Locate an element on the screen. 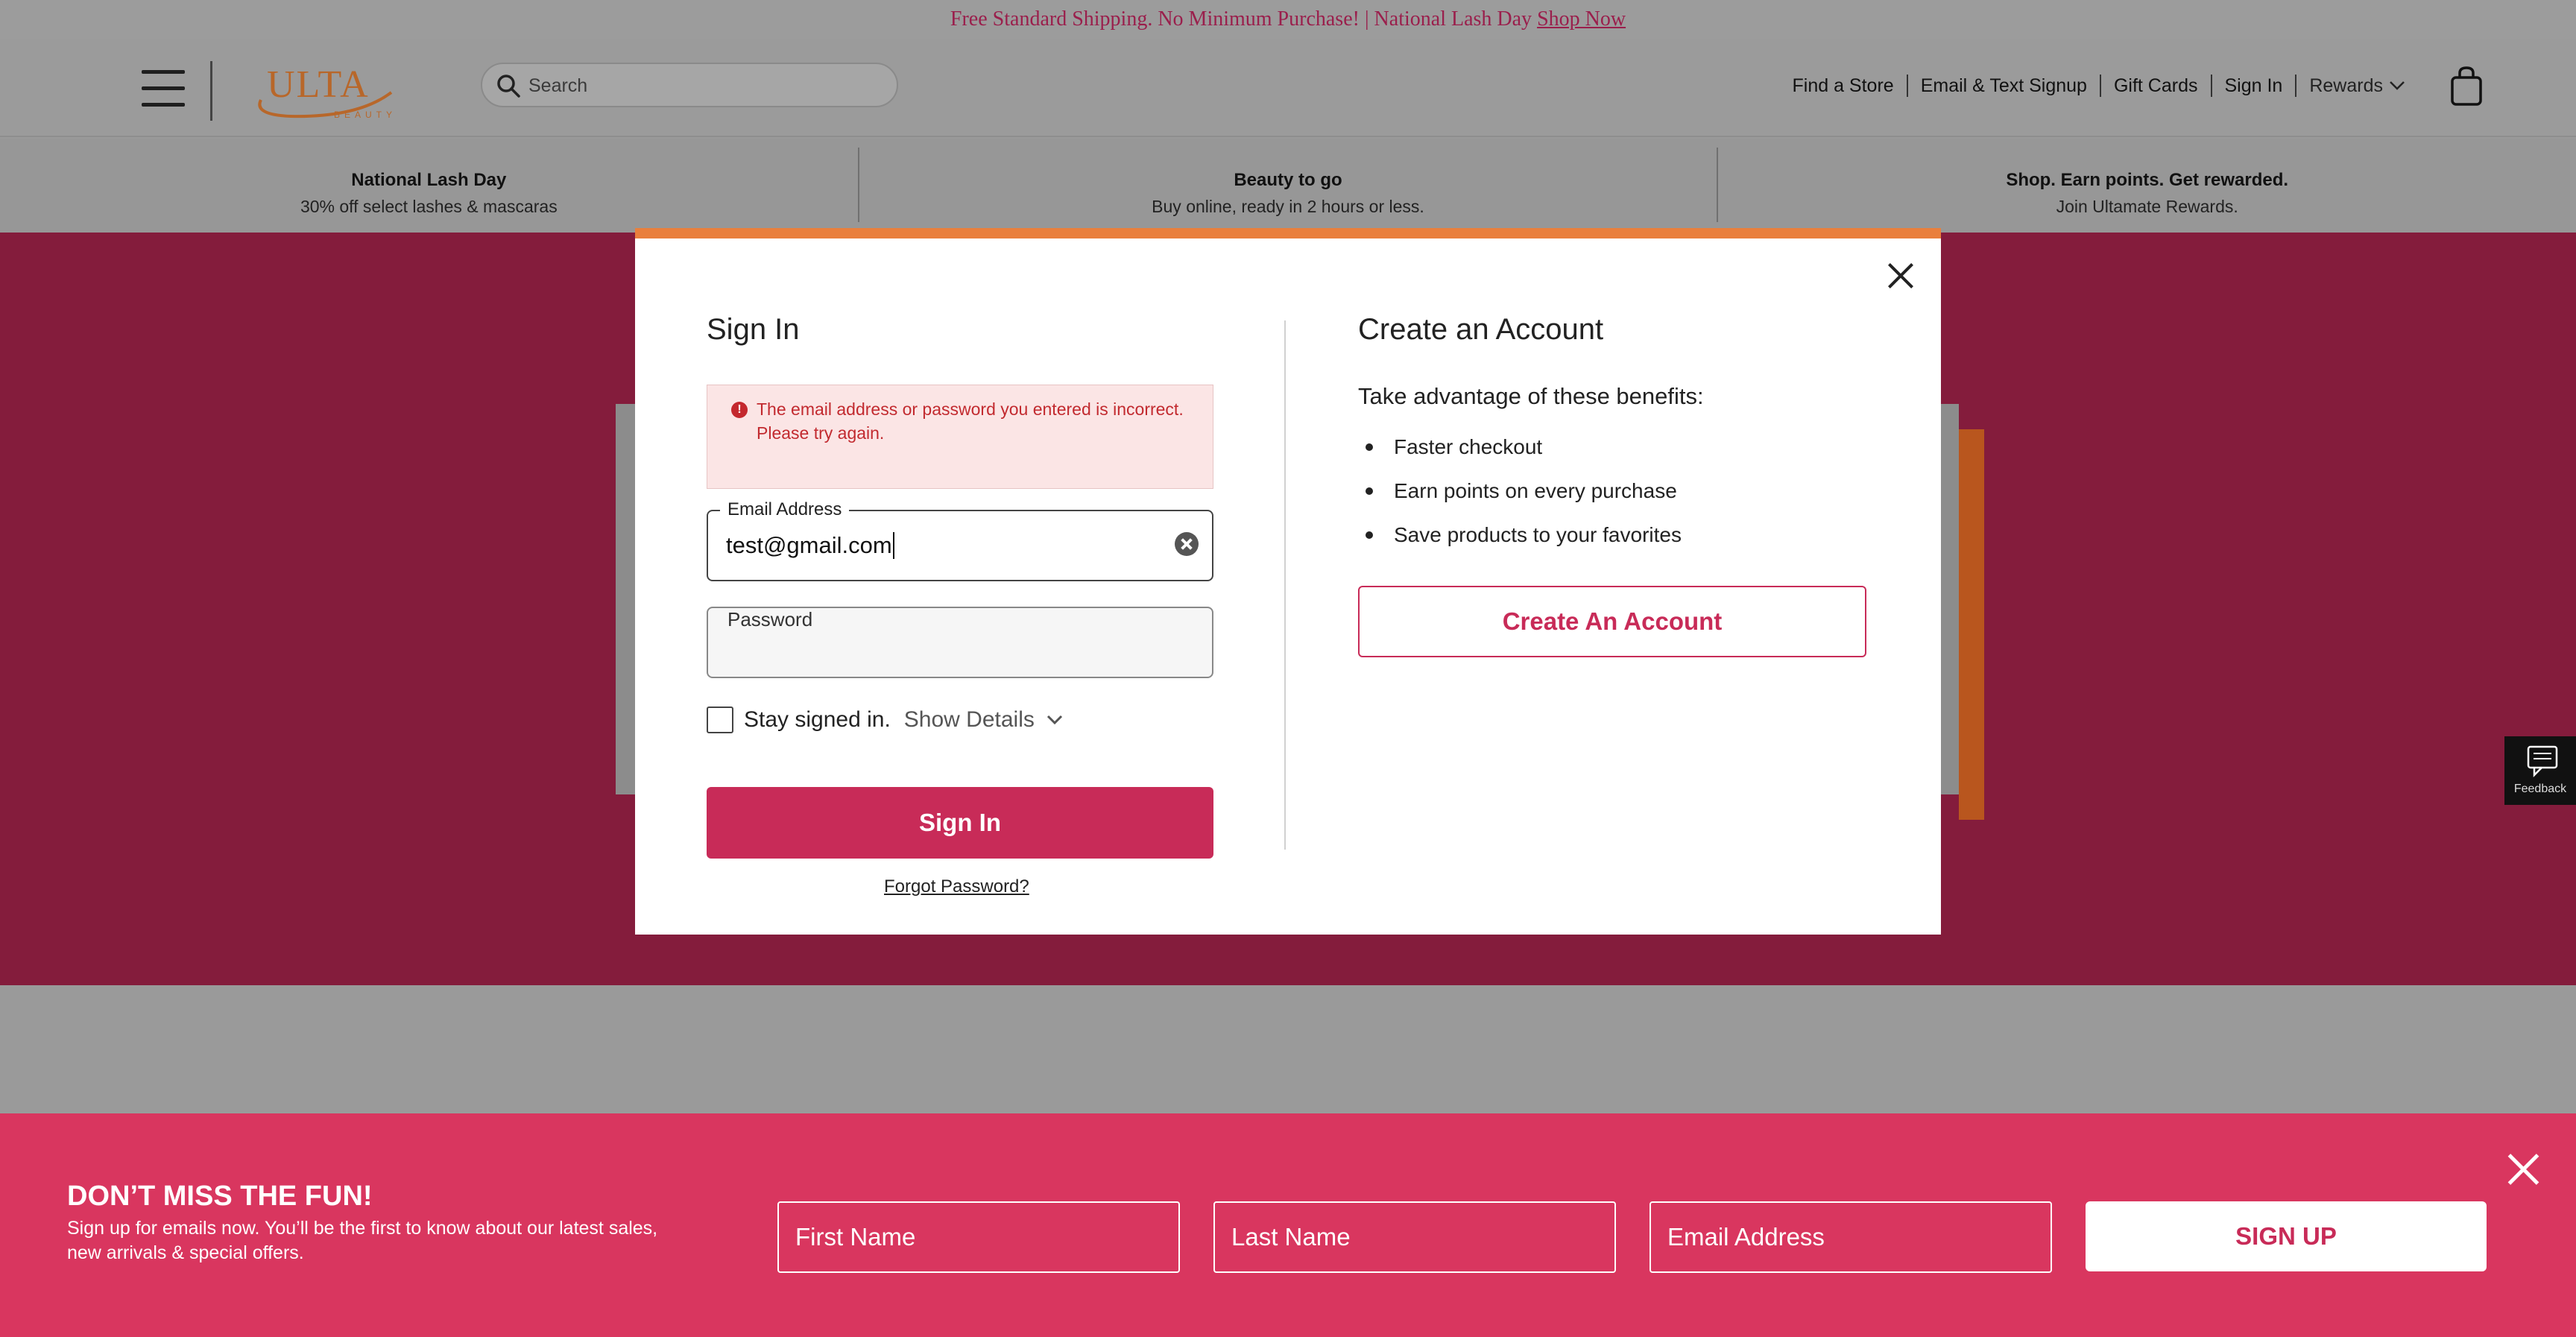  show-details-toggle: Show Details is located at coordinates (983, 720).